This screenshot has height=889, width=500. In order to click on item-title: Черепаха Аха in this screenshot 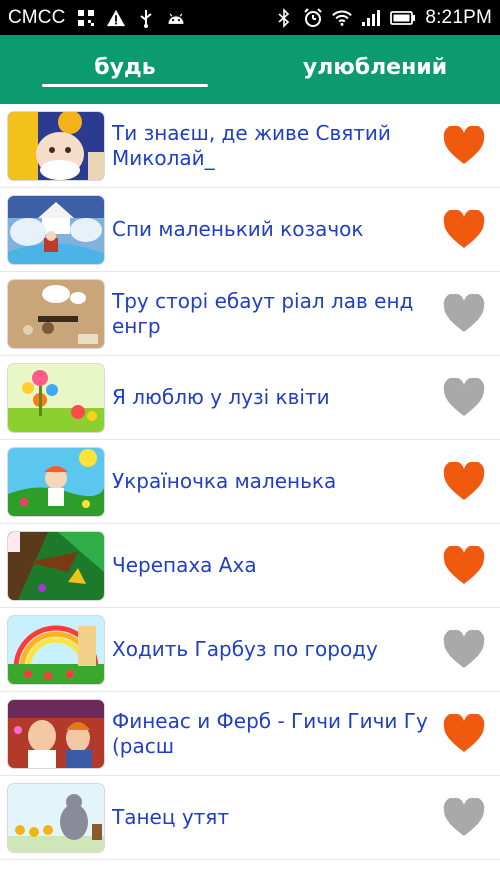, I will do `click(184, 565)`.